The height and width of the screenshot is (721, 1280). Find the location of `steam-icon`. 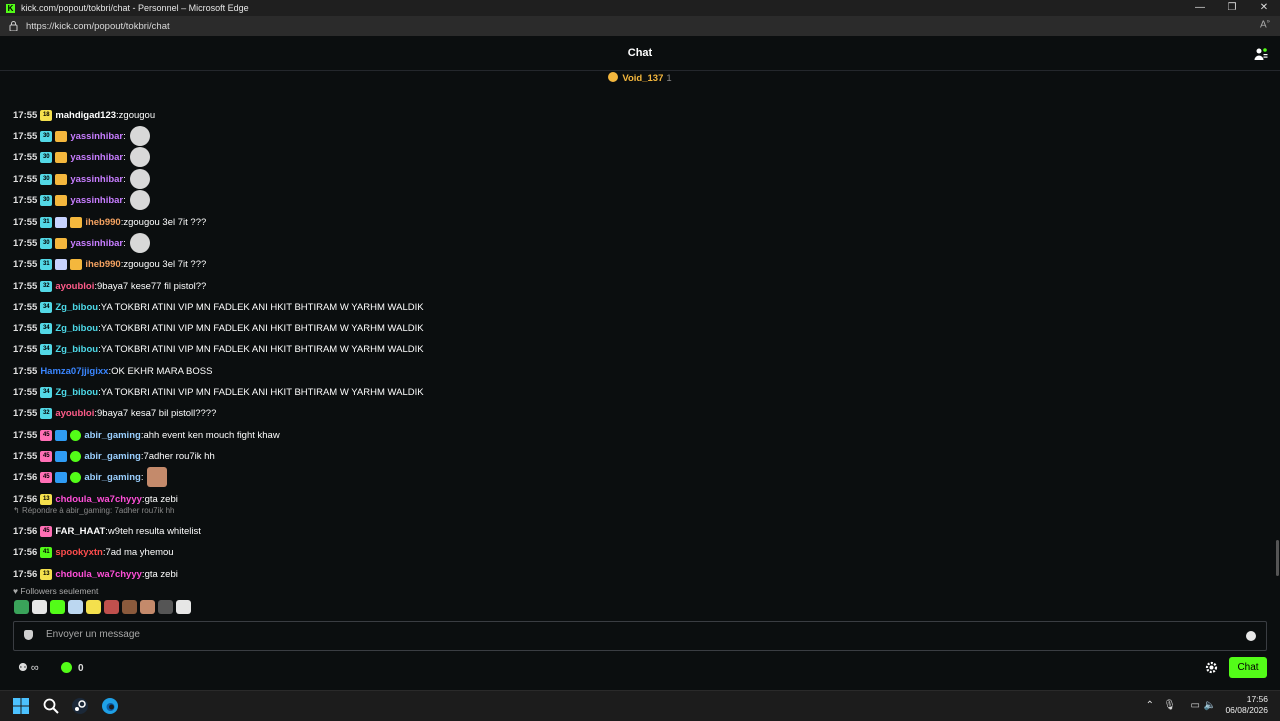

steam-icon is located at coordinates (80, 706).